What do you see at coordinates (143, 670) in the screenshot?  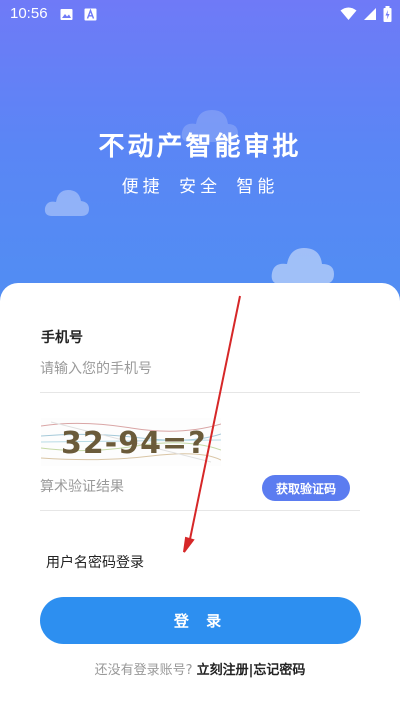 I see `footer-hint: 还没有登录账号?` at bounding box center [143, 670].